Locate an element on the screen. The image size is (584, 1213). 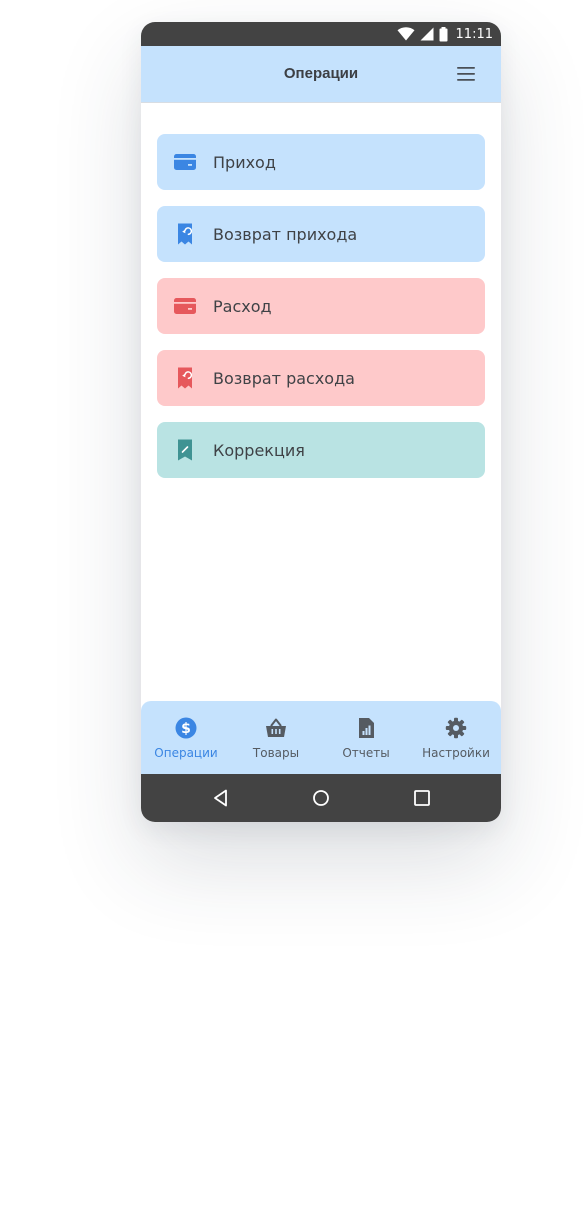
status-icons: 11:11 is located at coordinates (445, 34).